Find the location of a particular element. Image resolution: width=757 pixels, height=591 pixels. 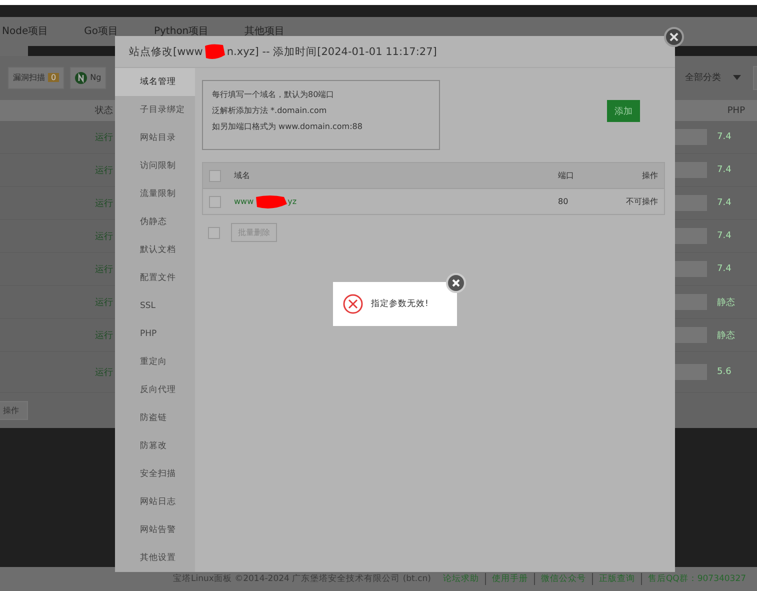

menu-item: 其他设置 is located at coordinates (155, 558).